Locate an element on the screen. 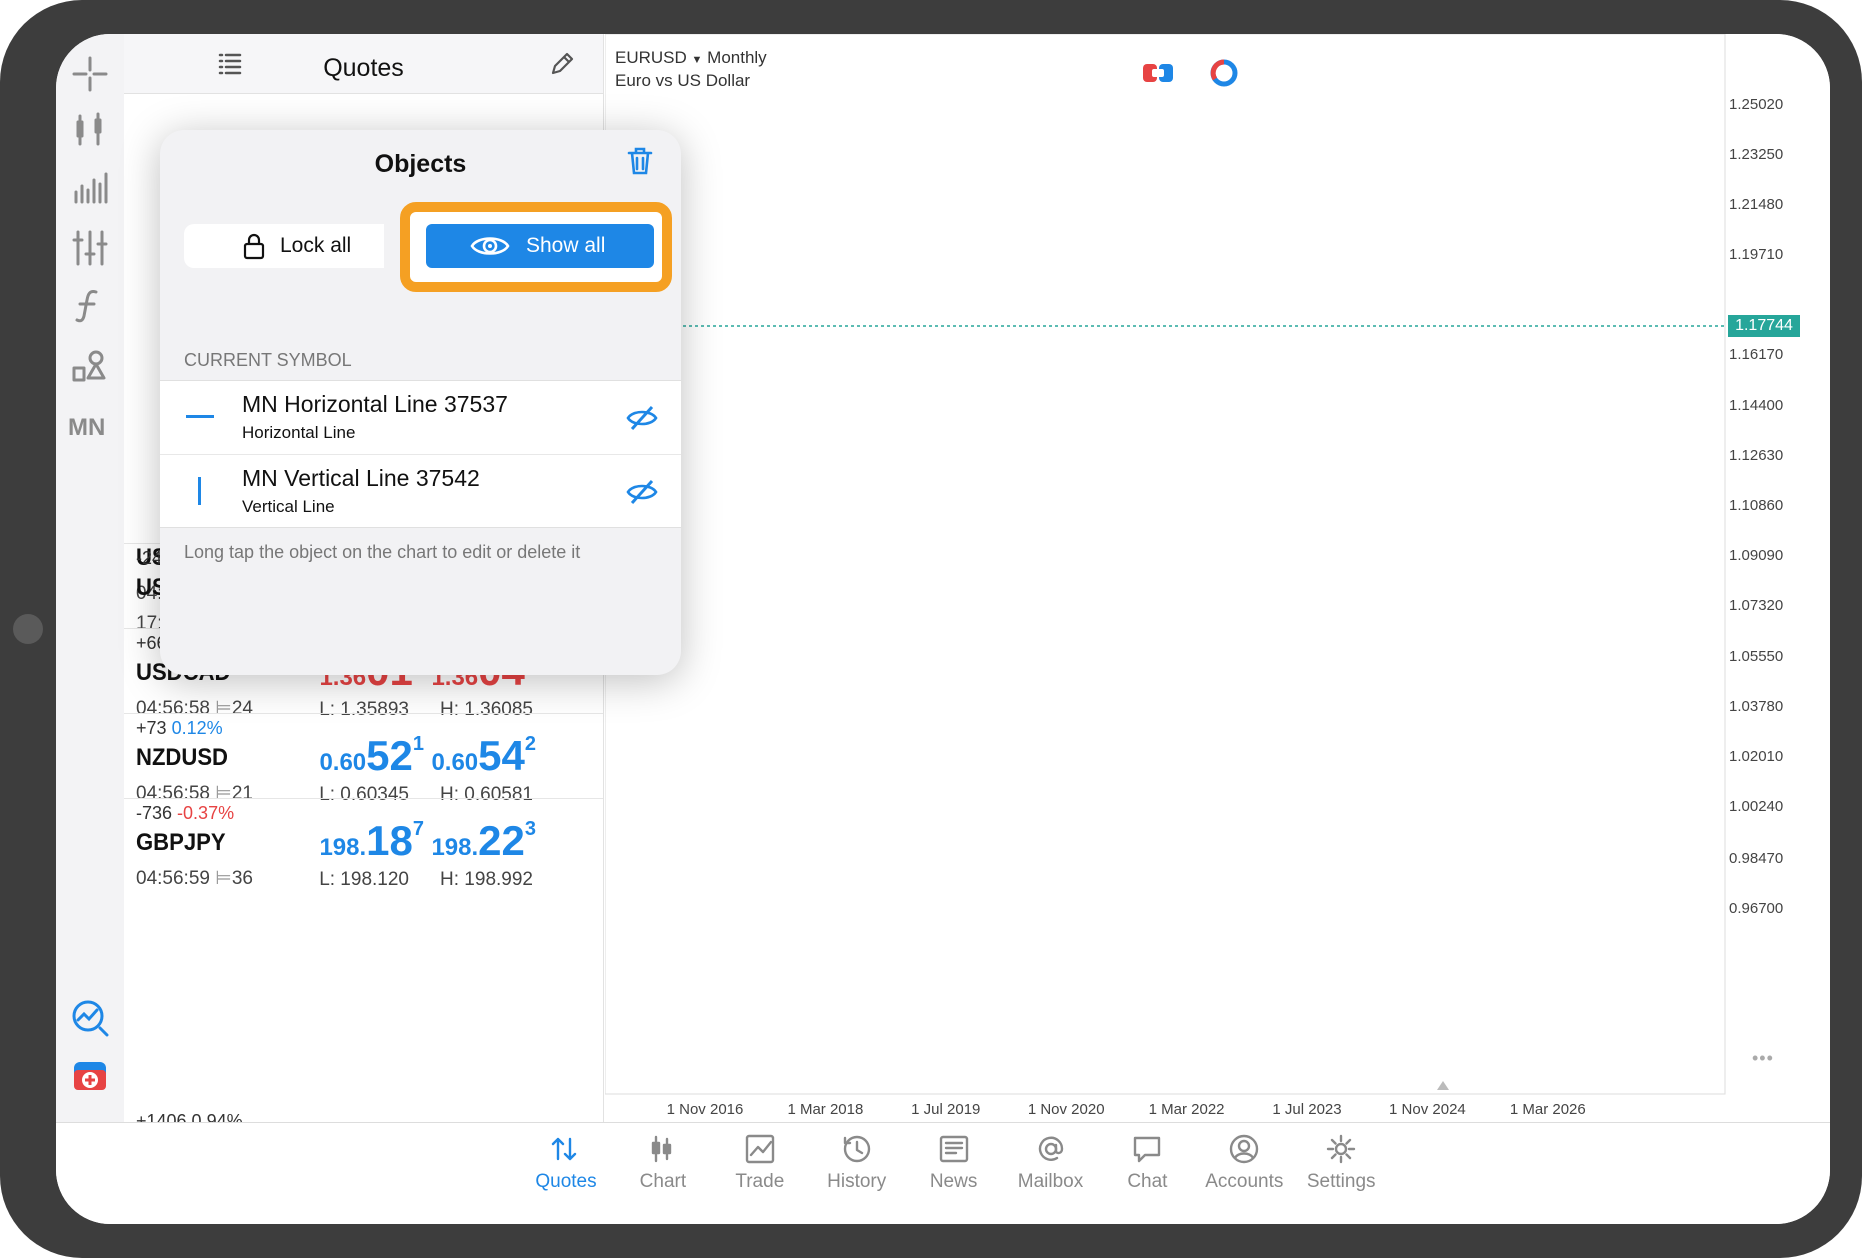  low-value: L: 198.120 is located at coordinates (364, 879).